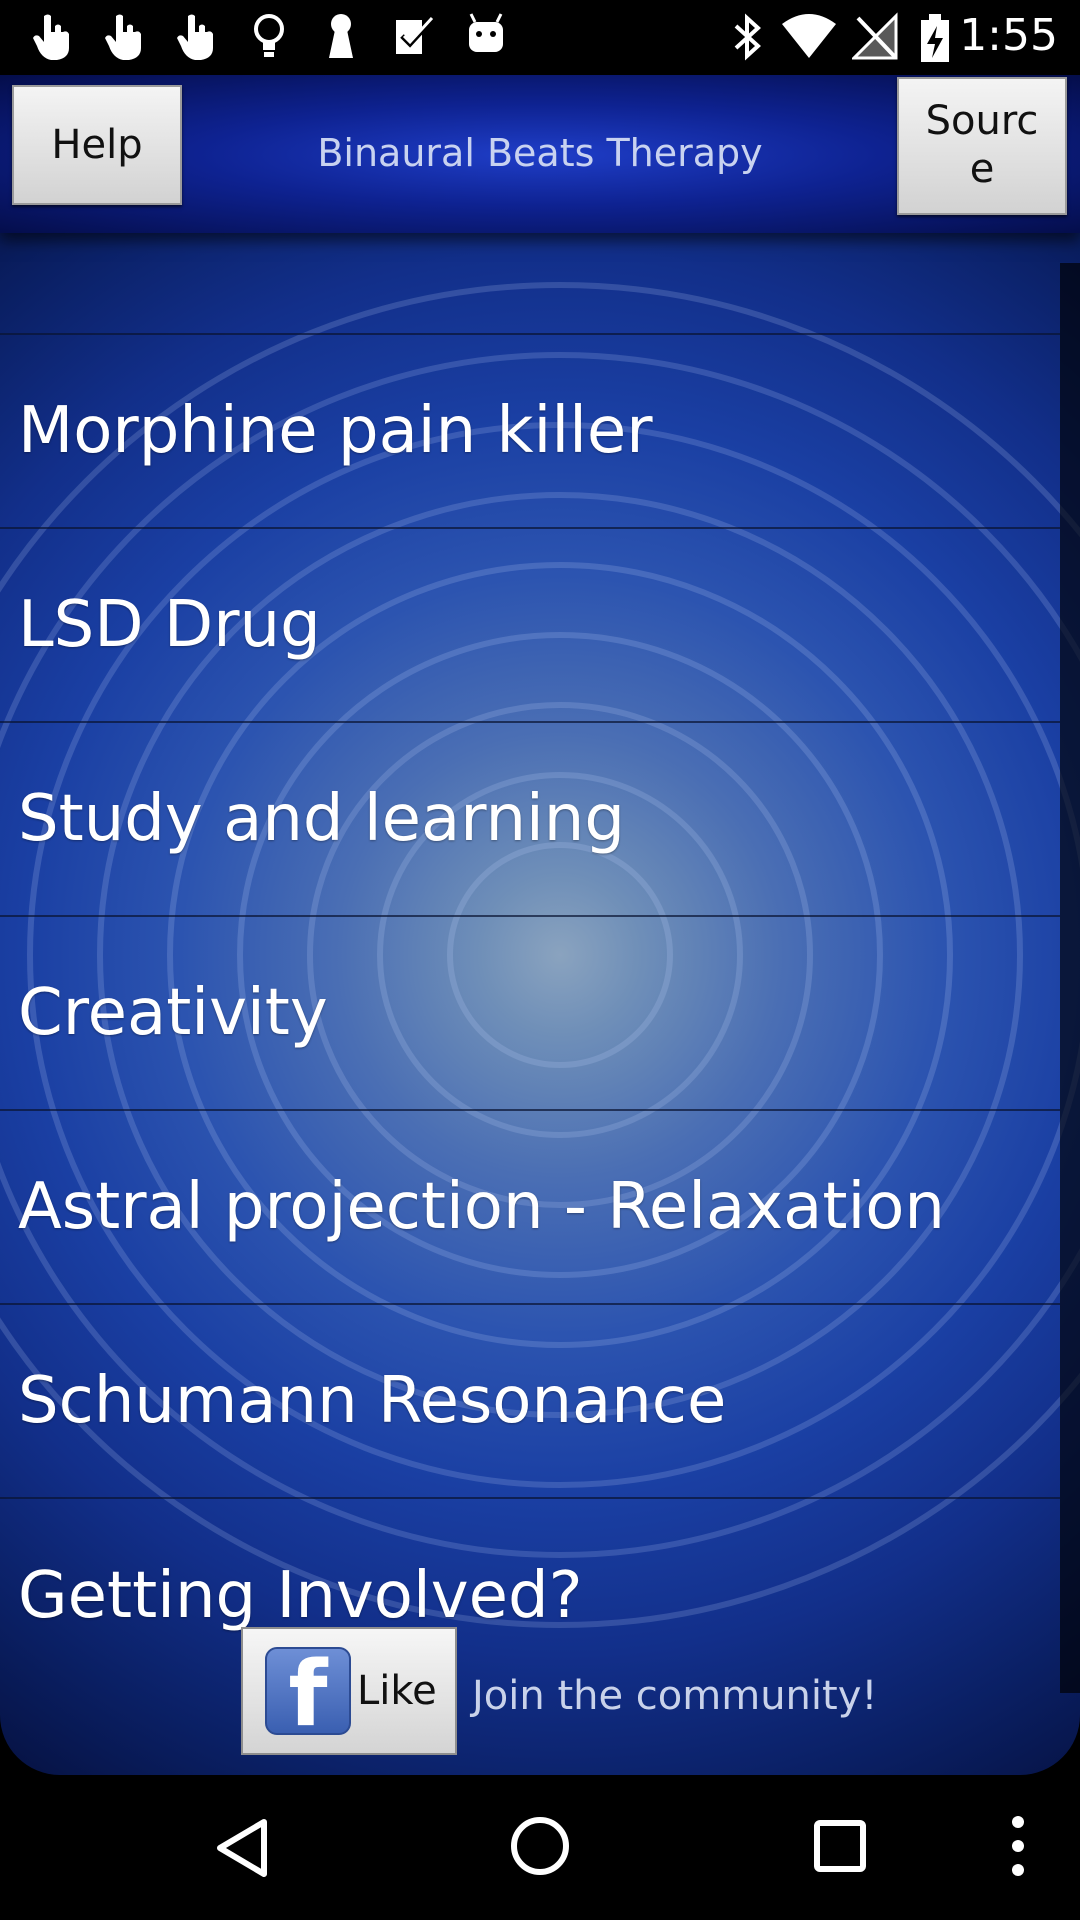  Describe the element at coordinates (530, 432) in the screenshot. I see `list-item: Morphine pain killer` at that location.